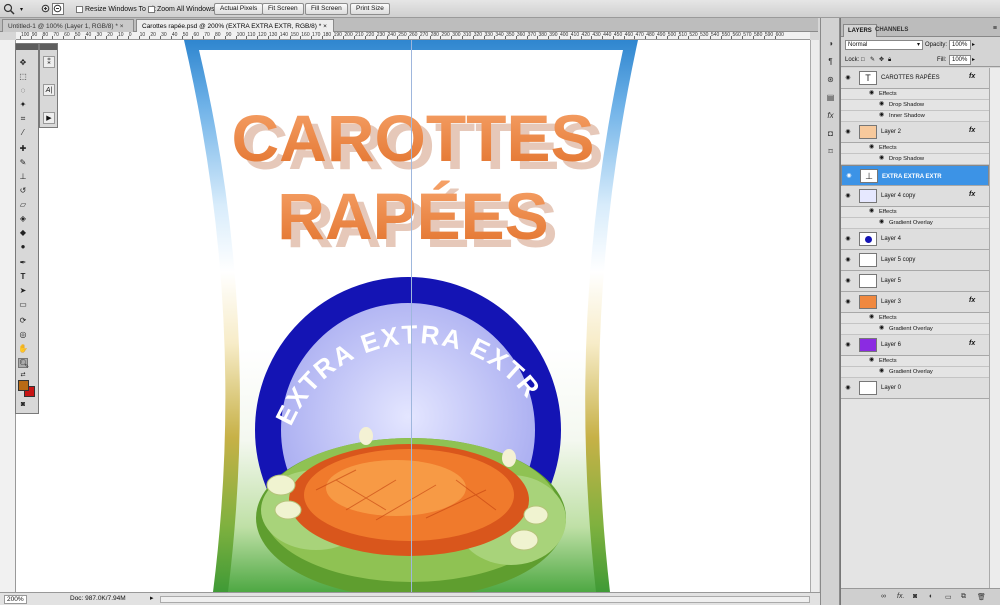  I want to click on opacity-dropdown-icon: ▸, so click(973, 45).